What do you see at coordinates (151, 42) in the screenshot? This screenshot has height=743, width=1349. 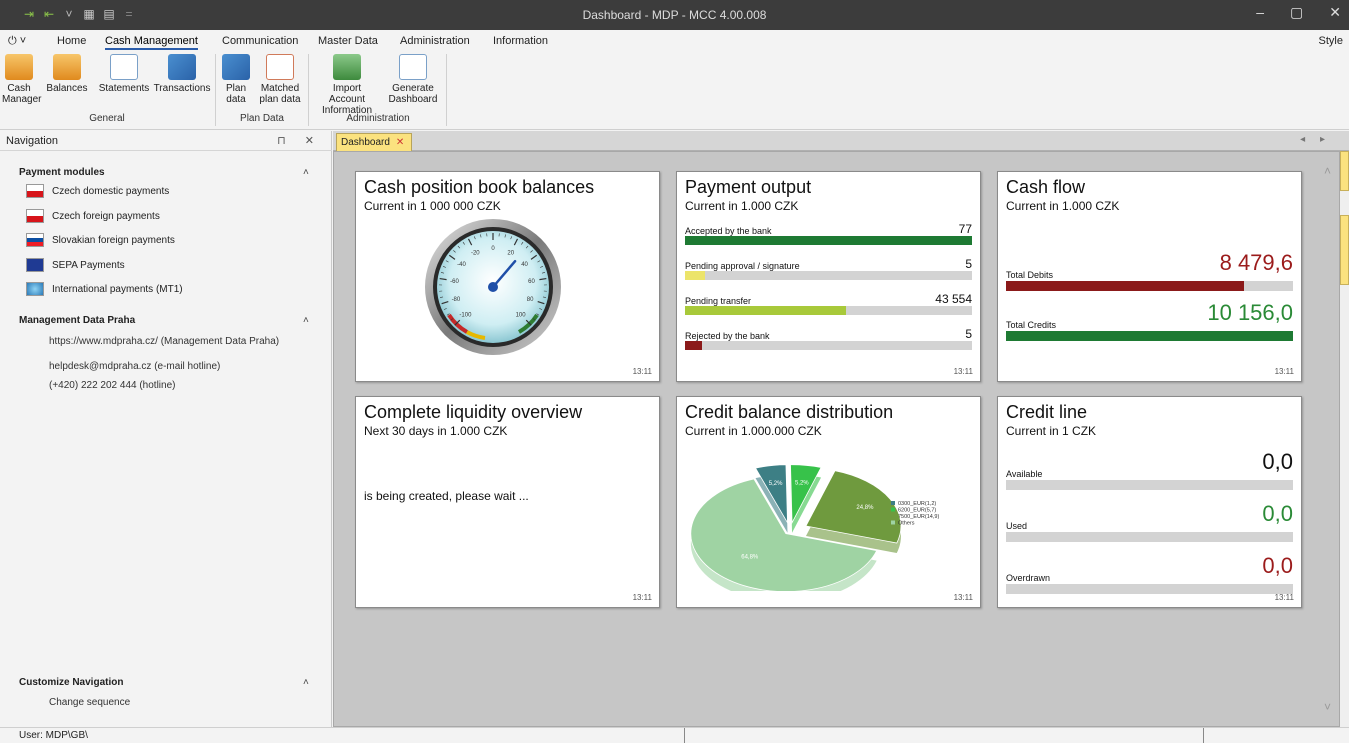 I see `menu-cash-management: Cash Management` at bounding box center [151, 42].